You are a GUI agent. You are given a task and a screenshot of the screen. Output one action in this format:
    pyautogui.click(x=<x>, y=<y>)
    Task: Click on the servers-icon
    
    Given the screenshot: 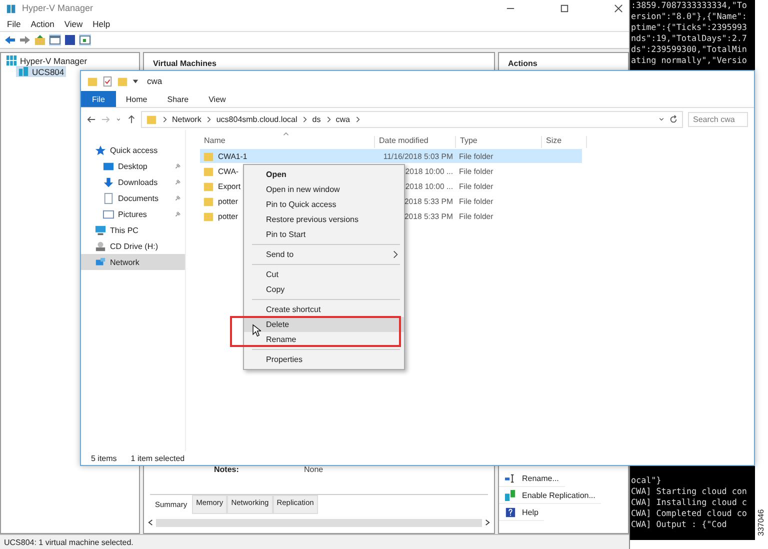 What is the action you would take?
    pyautogui.click(x=510, y=495)
    